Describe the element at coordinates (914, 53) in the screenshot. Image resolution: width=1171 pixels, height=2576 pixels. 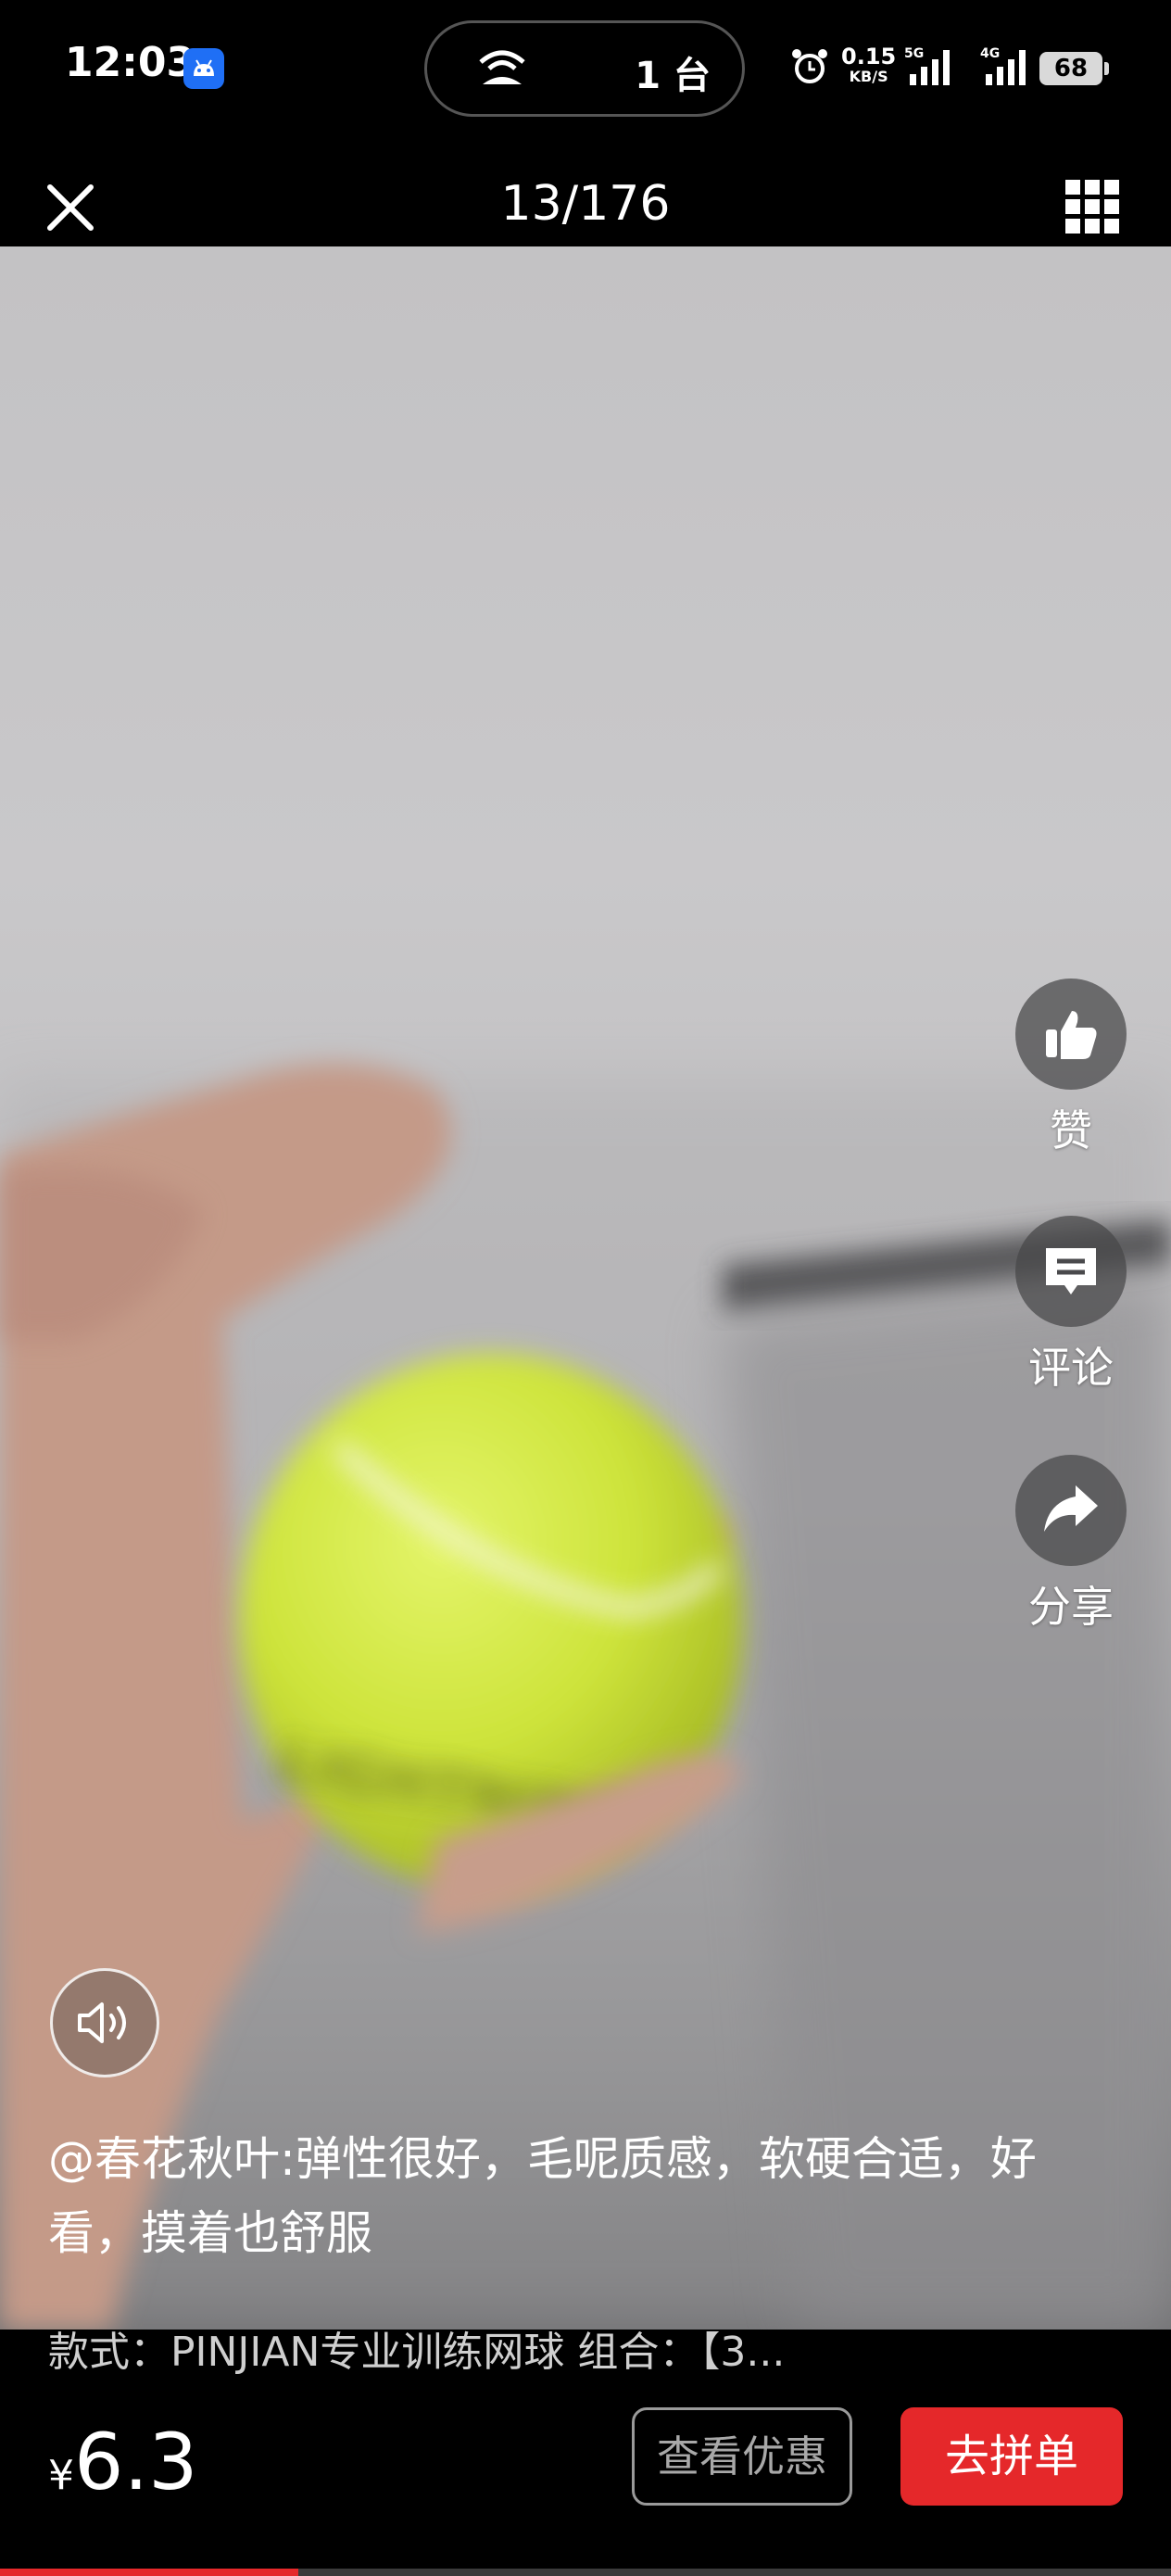
I see `svg-text: 5G` at that location.